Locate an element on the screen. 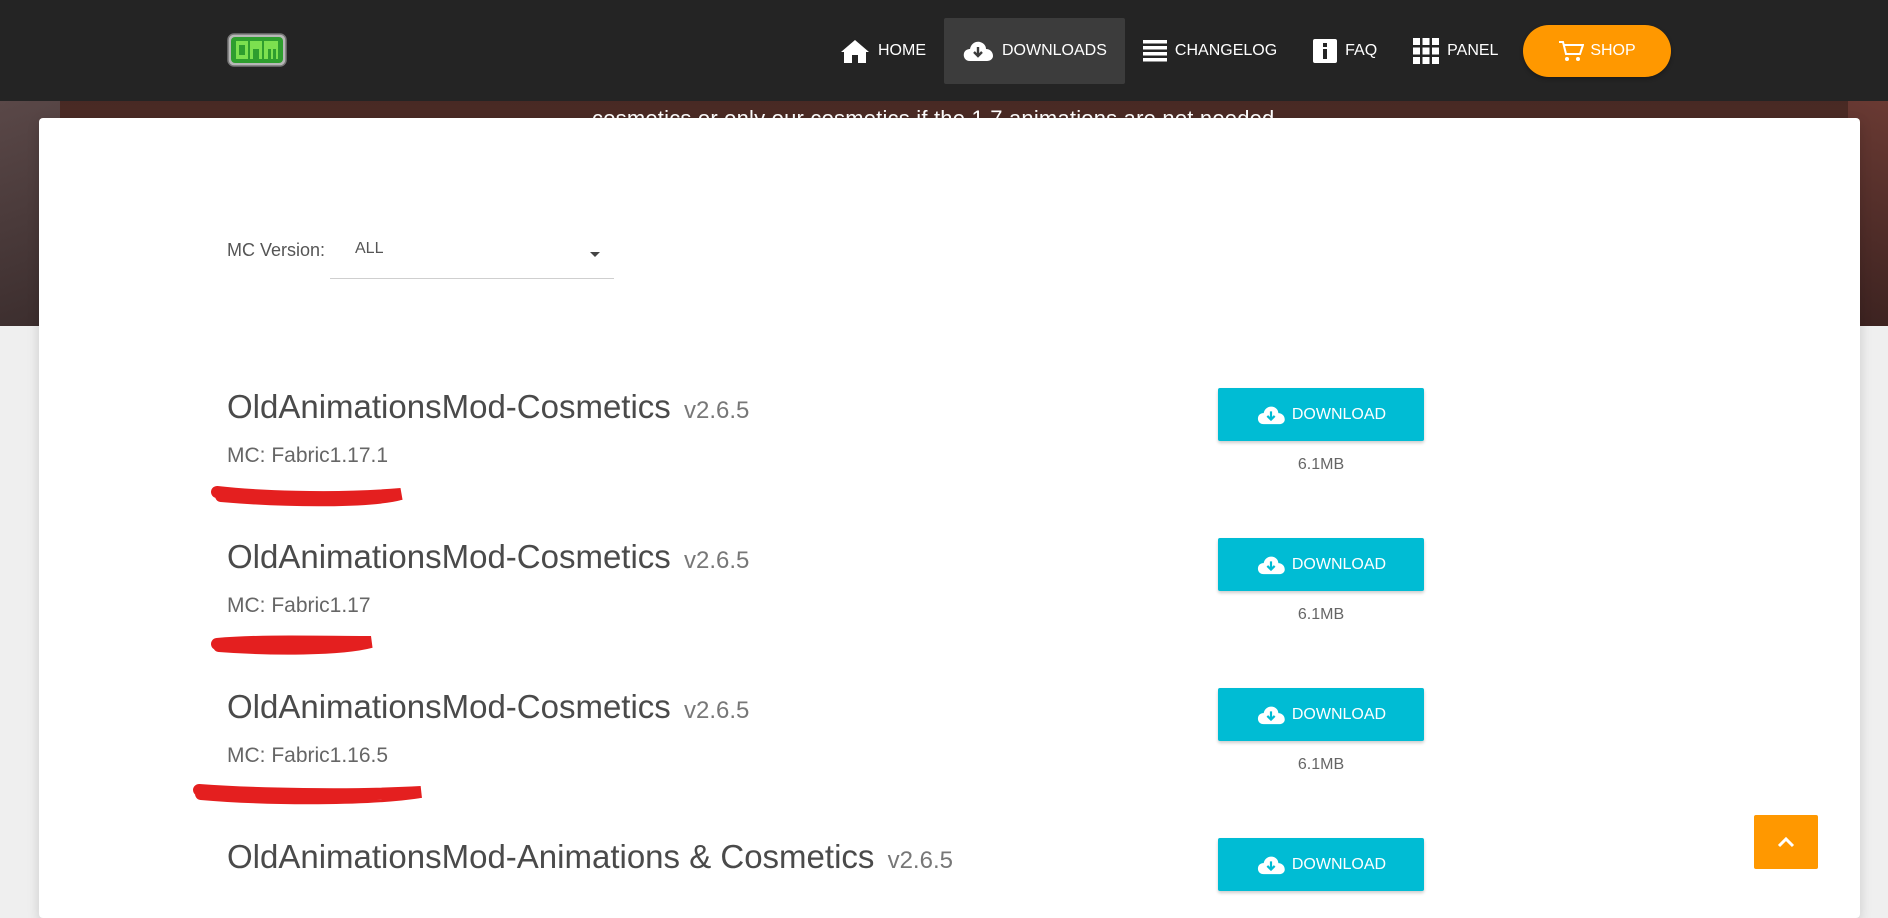 The image size is (1888, 918). mc-version-text: MC: Fabric1.17 is located at coordinates (299, 605).